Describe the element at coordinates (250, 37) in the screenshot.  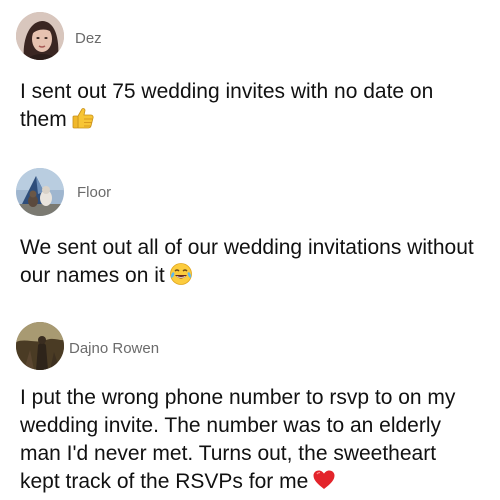
I see `post-header: Dez` at that location.